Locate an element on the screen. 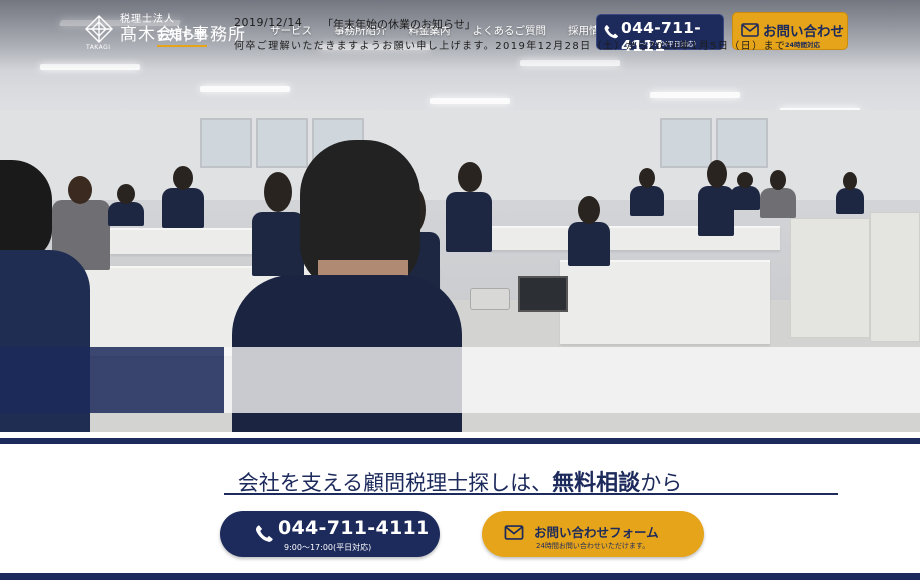  phone-icon is located at coordinates (264, 533).